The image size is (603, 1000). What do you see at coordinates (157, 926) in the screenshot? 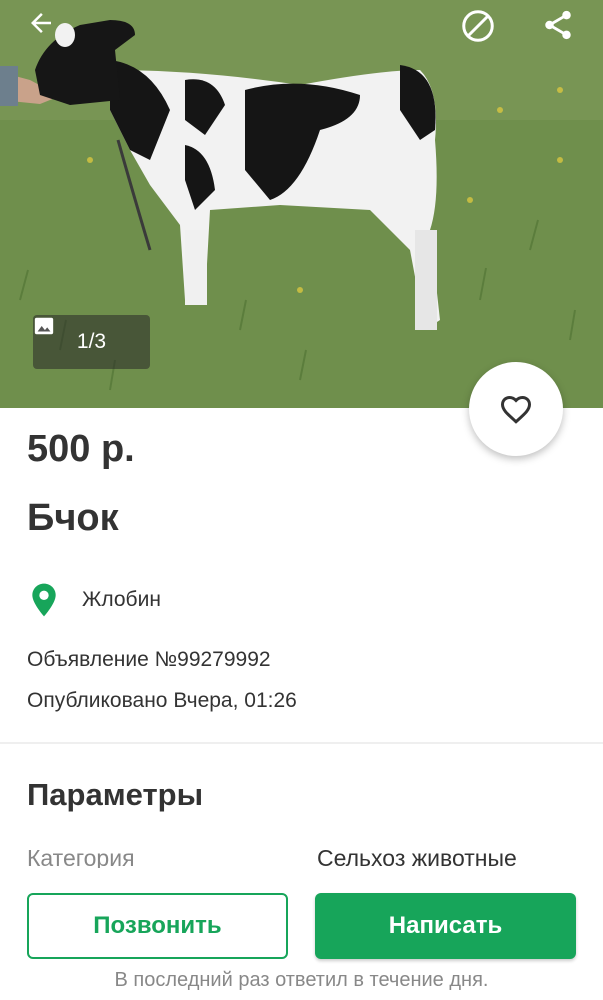
I see `call-button: Позвонить` at bounding box center [157, 926].